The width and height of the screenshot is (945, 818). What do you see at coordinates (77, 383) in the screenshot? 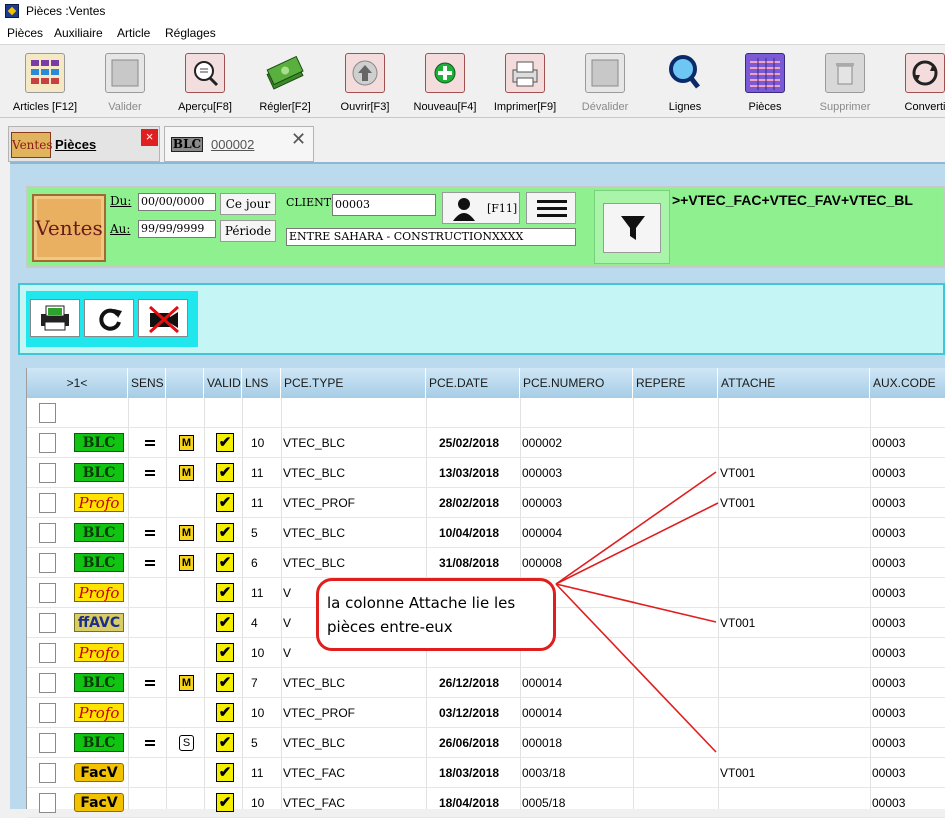
I see `col-header-select: >1<` at bounding box center [77, 383].